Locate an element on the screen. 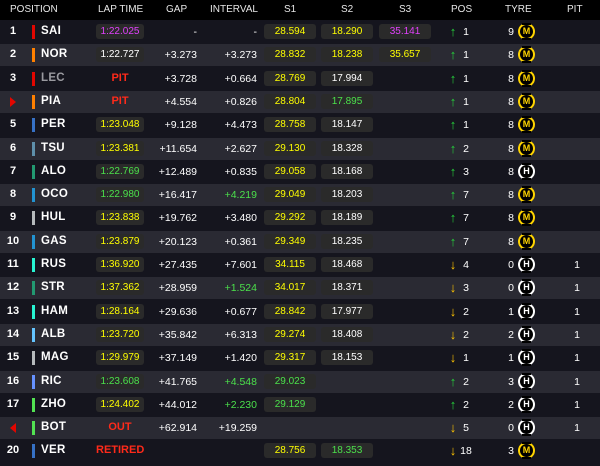 This screenshot has height=466, width=600. sector-1: 34.017 is located at coordinates (290, 288).